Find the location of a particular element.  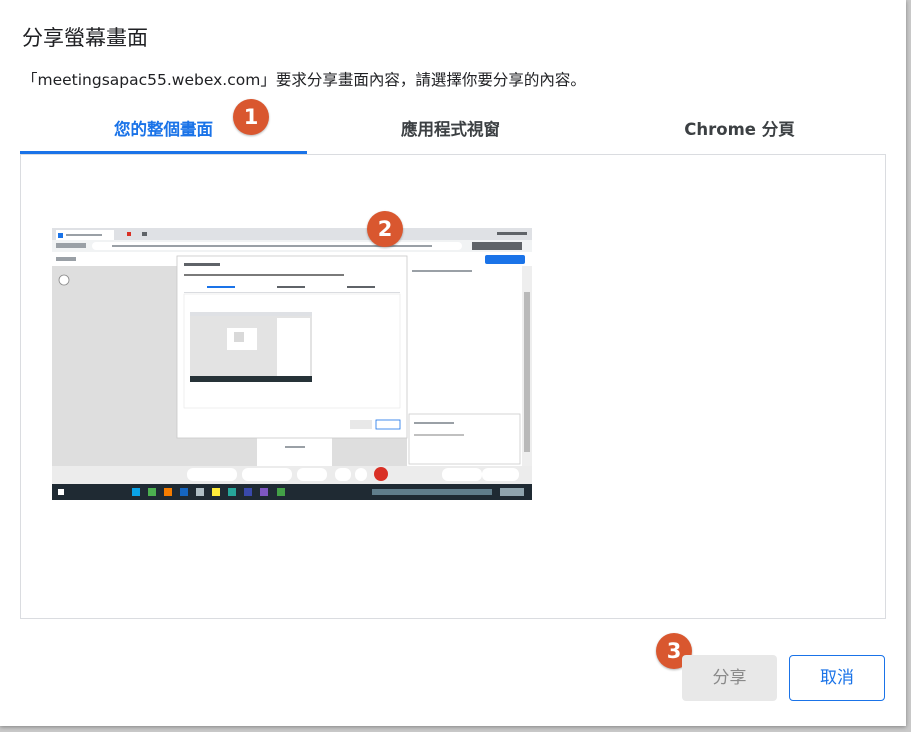

tab-application-window: 應用程式視窗 is located at coordinates (450, 131).